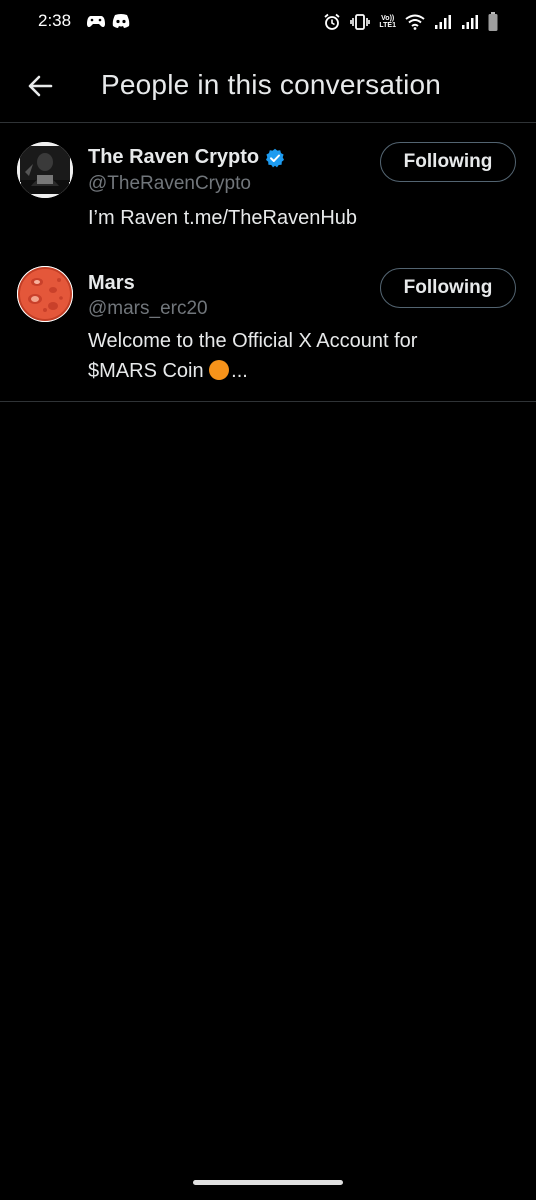 The height and width of the screenshot is (1200, 536). What do you see at coordinates (415, 22) in the screenshot?
I see `wifi-icon` at bounding box center [415, 22].